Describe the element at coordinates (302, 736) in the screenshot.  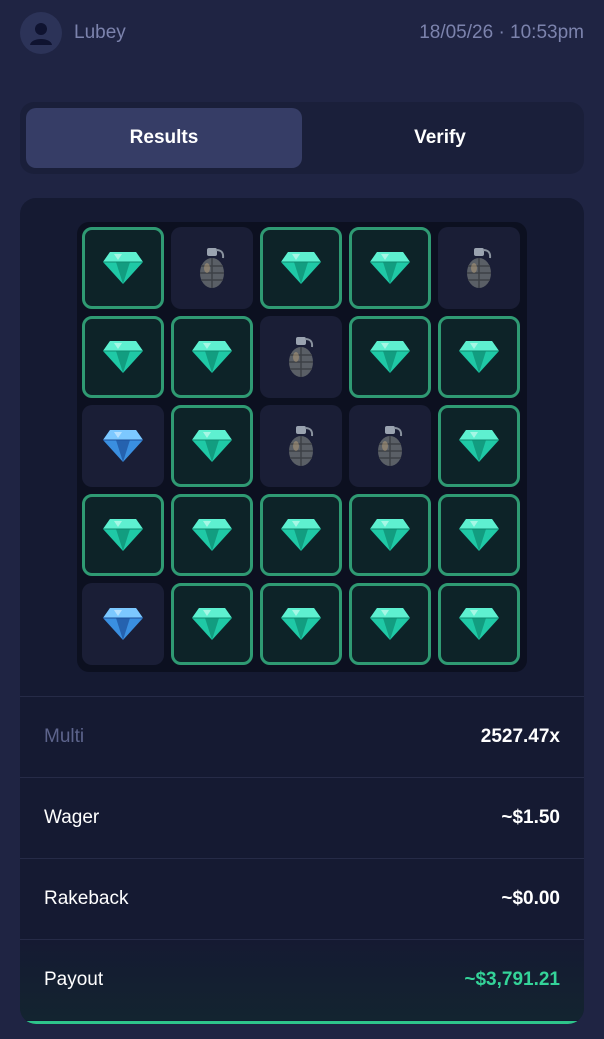
I see `stat-row-multi: Multi 2527.47x` at that location.